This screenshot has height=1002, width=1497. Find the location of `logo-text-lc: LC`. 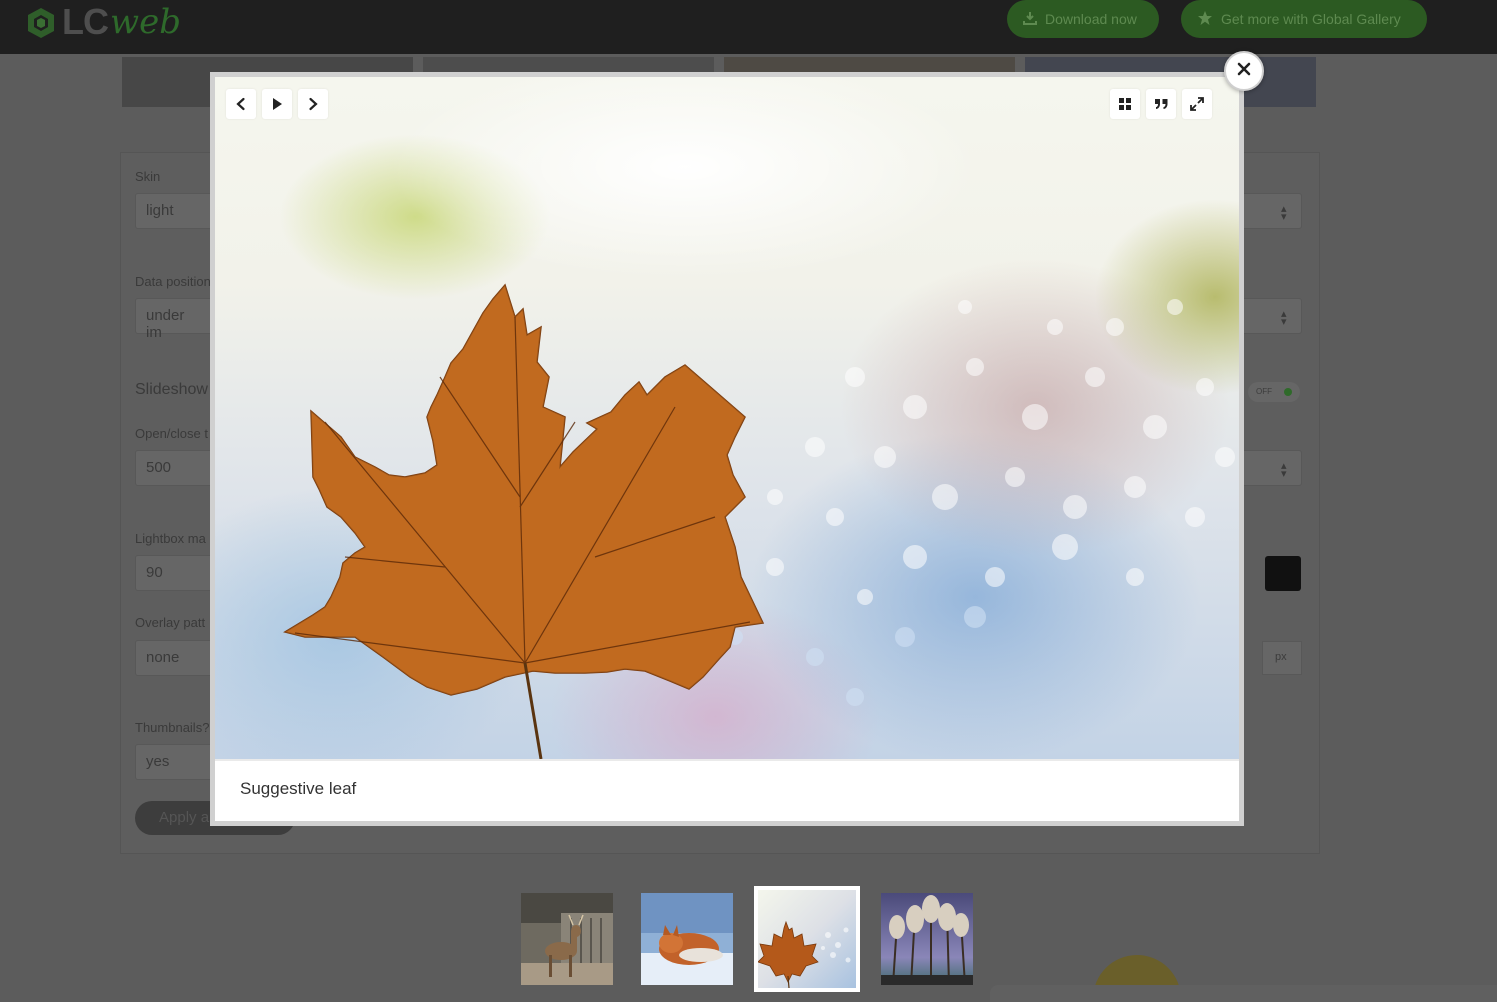

logo-text-lc: LC is located at coordinates (85, 21).